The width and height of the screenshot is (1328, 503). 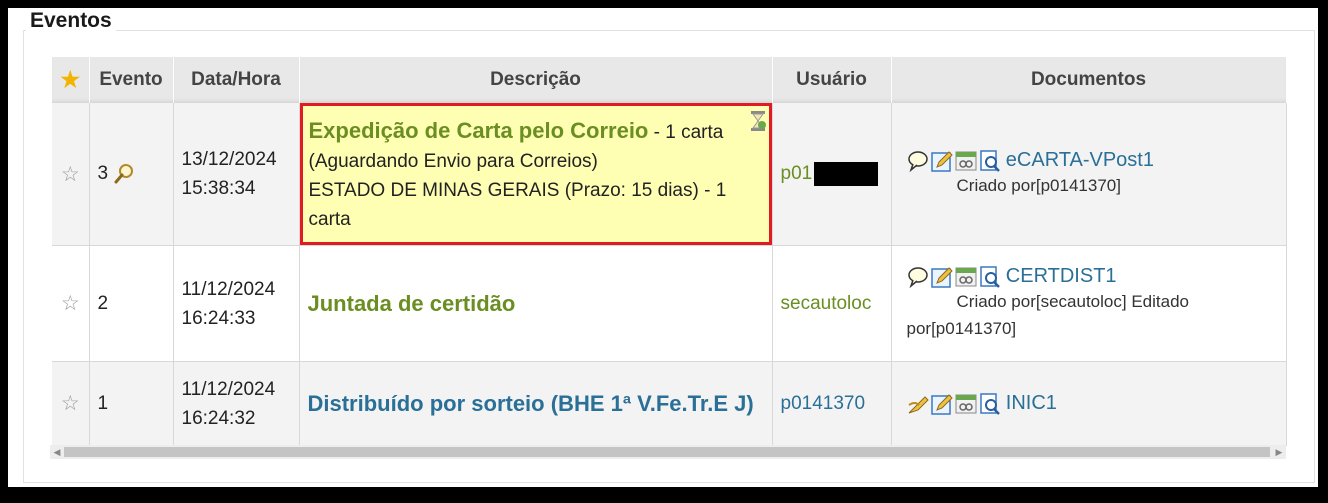 What do you see at coordinates (846, 174) in the screenshot?
I see `redaction-bar` at bounding box center [846, 174].